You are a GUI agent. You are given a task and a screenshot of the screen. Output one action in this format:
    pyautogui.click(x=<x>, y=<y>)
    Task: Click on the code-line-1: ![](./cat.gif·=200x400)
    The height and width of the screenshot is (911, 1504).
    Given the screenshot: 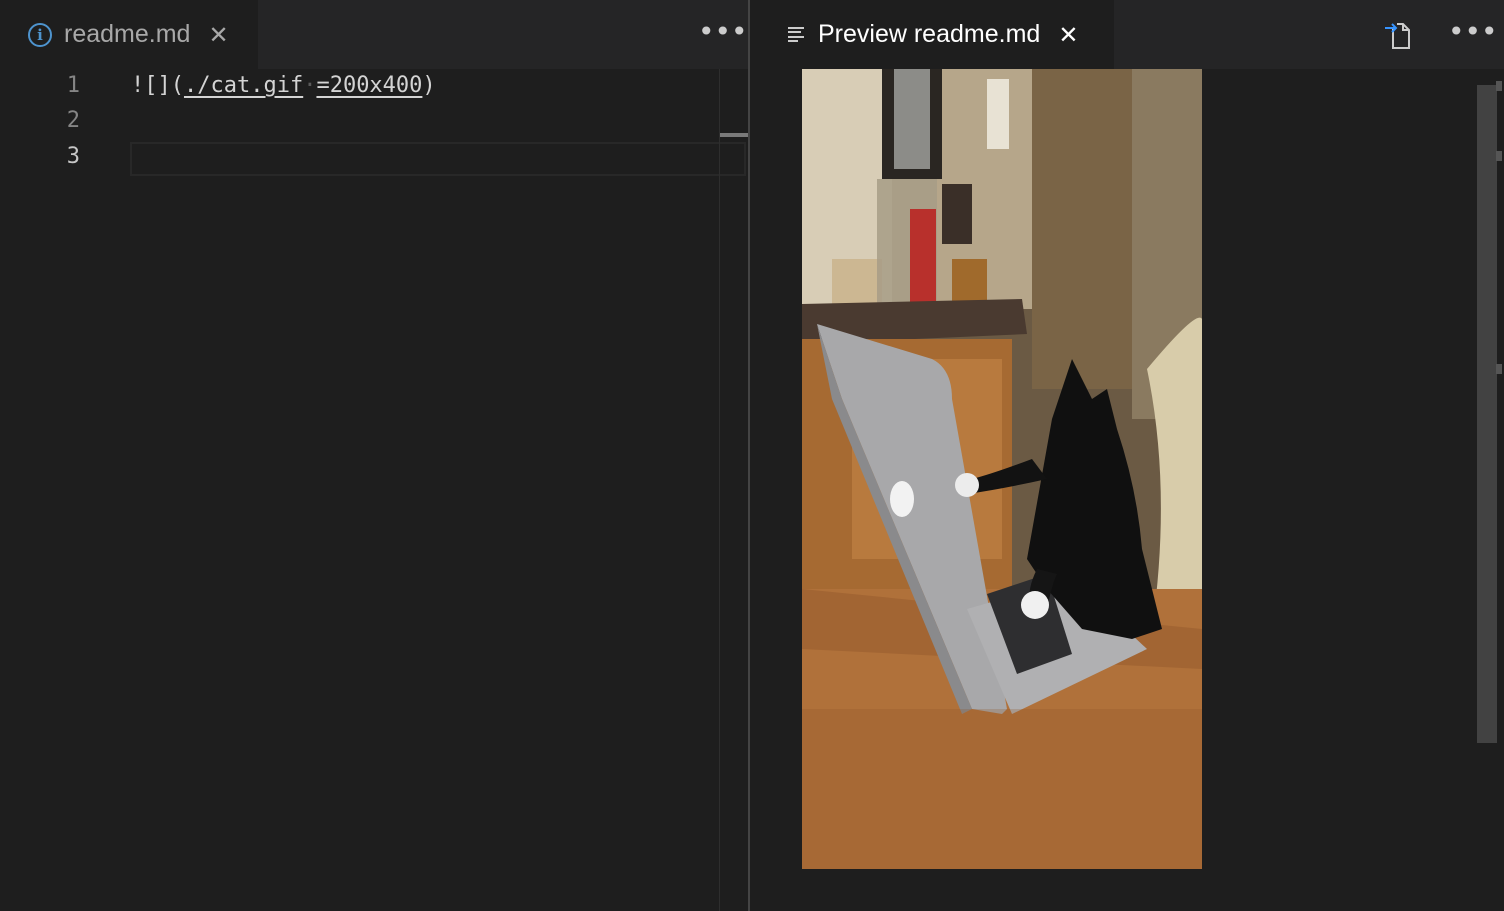 What is the action you would take?
    pyautogui.click(x=283, y=86)
    